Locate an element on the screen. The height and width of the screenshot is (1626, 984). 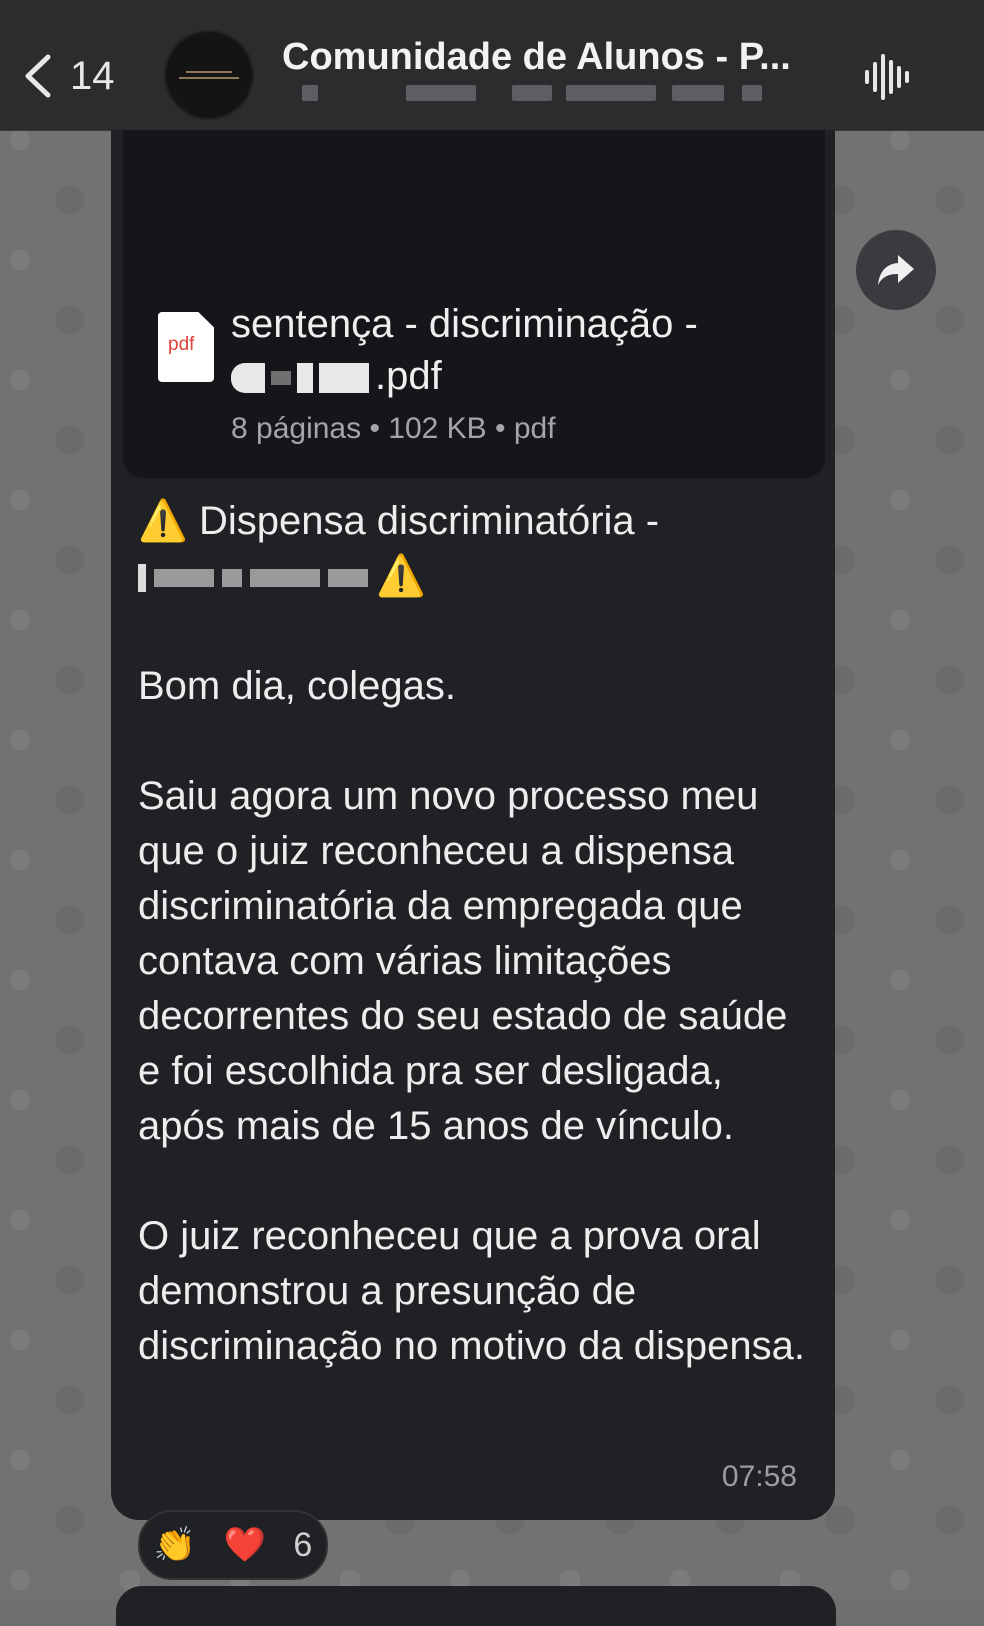
pdf-file-icon: pdf is located at coordinates (186, 347).